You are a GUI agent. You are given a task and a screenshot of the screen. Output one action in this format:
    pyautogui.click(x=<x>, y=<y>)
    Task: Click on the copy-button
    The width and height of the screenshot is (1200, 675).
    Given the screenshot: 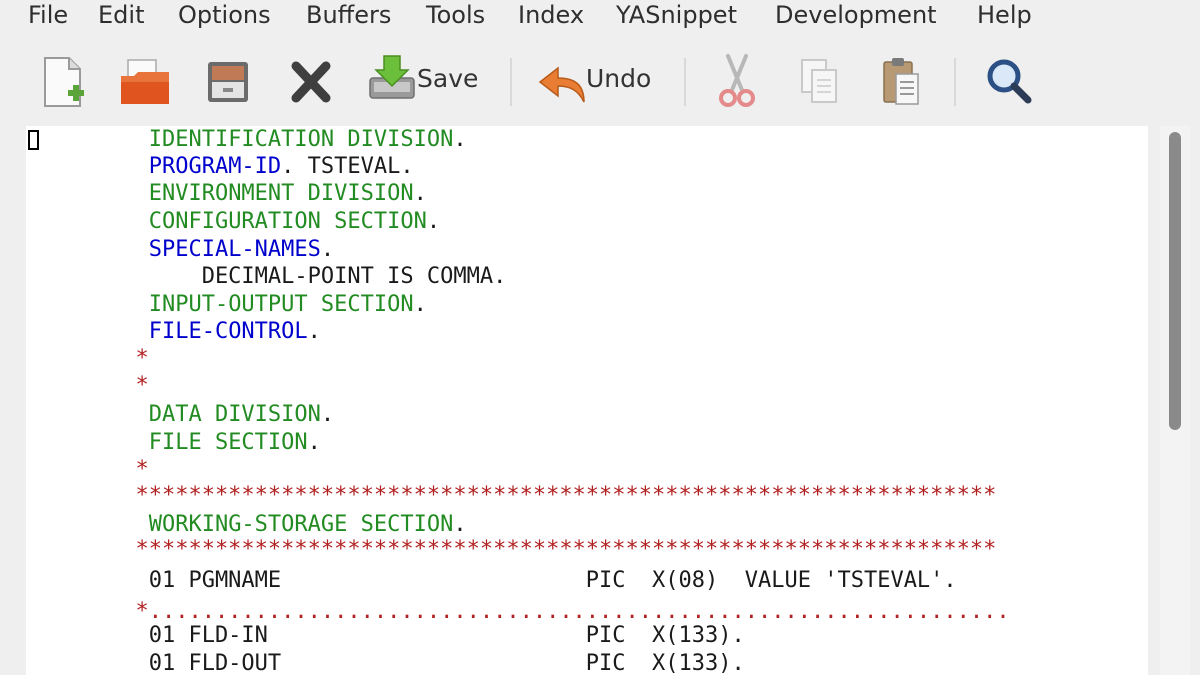 What is the action you would take?
    pyautogui.click(x=819, y=82)
    